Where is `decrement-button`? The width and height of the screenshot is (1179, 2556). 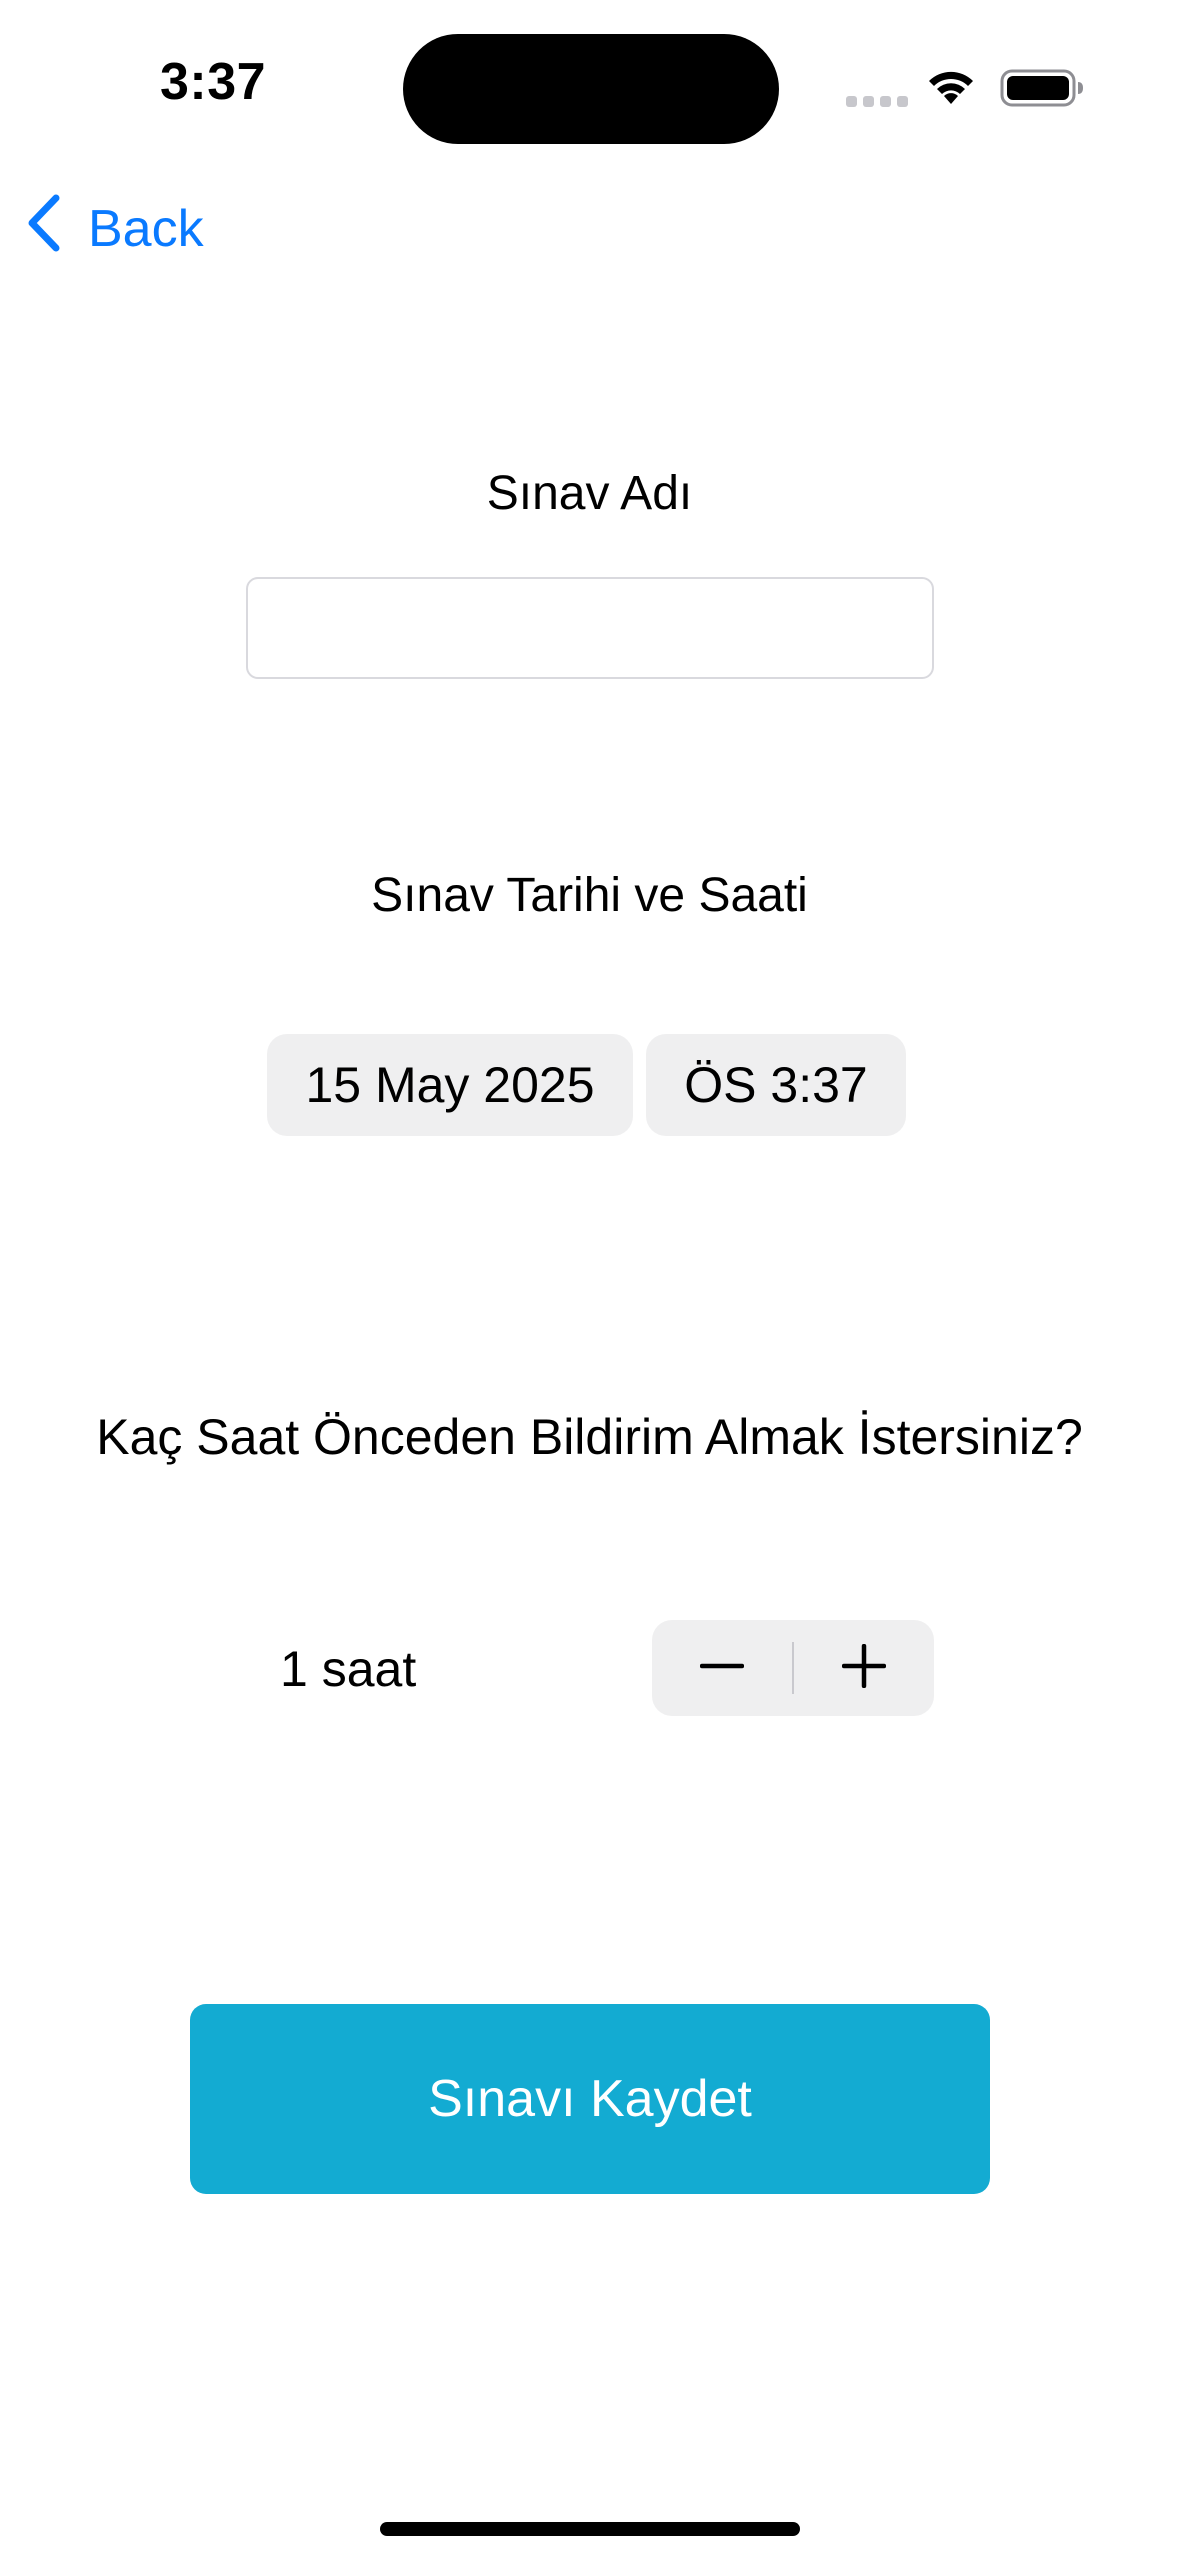 decrement-button is located at coordinates (722, 1668).